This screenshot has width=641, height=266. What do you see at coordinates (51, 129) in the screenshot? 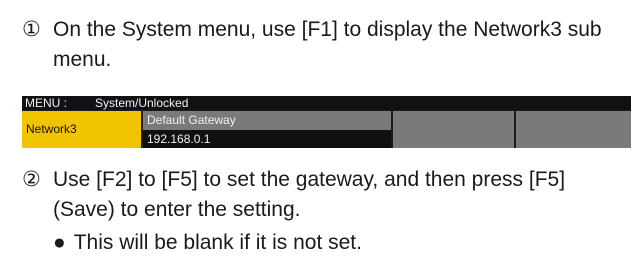
I see `submenu-label: Network3` at bounding box center [51, 129].